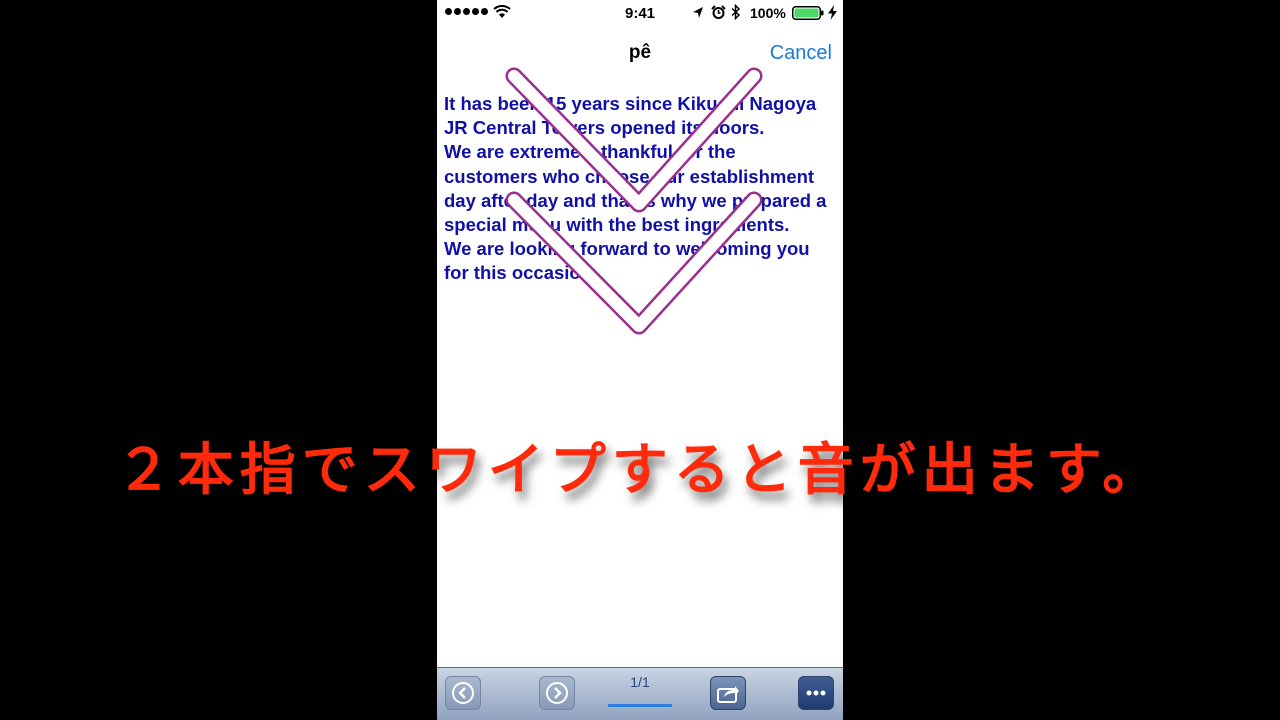  What do you see at coordinates (640, 693) in the screenshot?
I see `bottom-toolbar: 1/1` at bounding box center [640, 693].